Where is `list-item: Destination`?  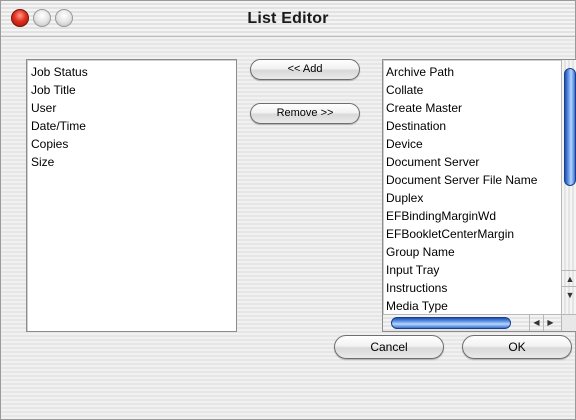
list-item: Destination is located at coordinates (473, 126).